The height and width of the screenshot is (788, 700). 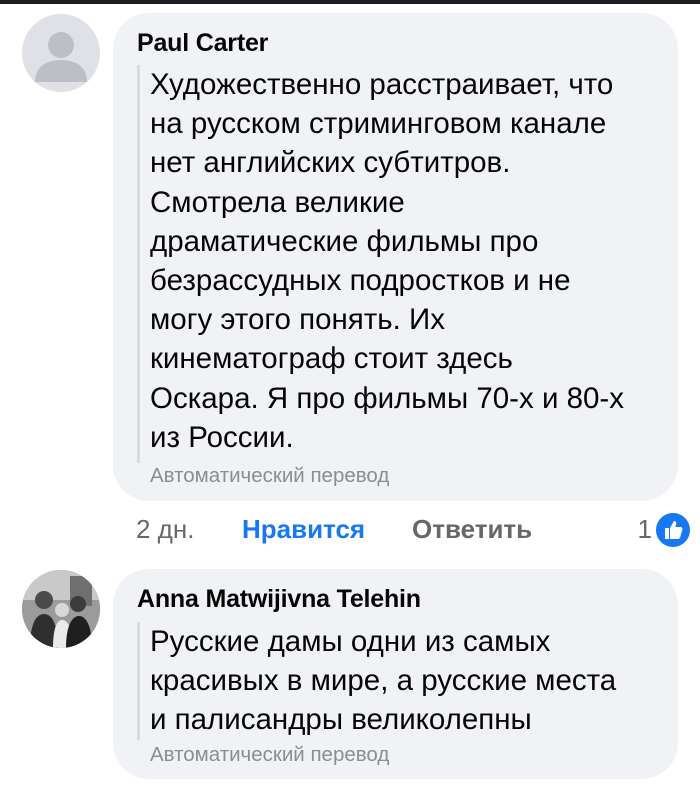 What do you see at coordinates (644, 529) in the screenshot?
I see `reaction-count: 1` at bounding box center [644, 529].